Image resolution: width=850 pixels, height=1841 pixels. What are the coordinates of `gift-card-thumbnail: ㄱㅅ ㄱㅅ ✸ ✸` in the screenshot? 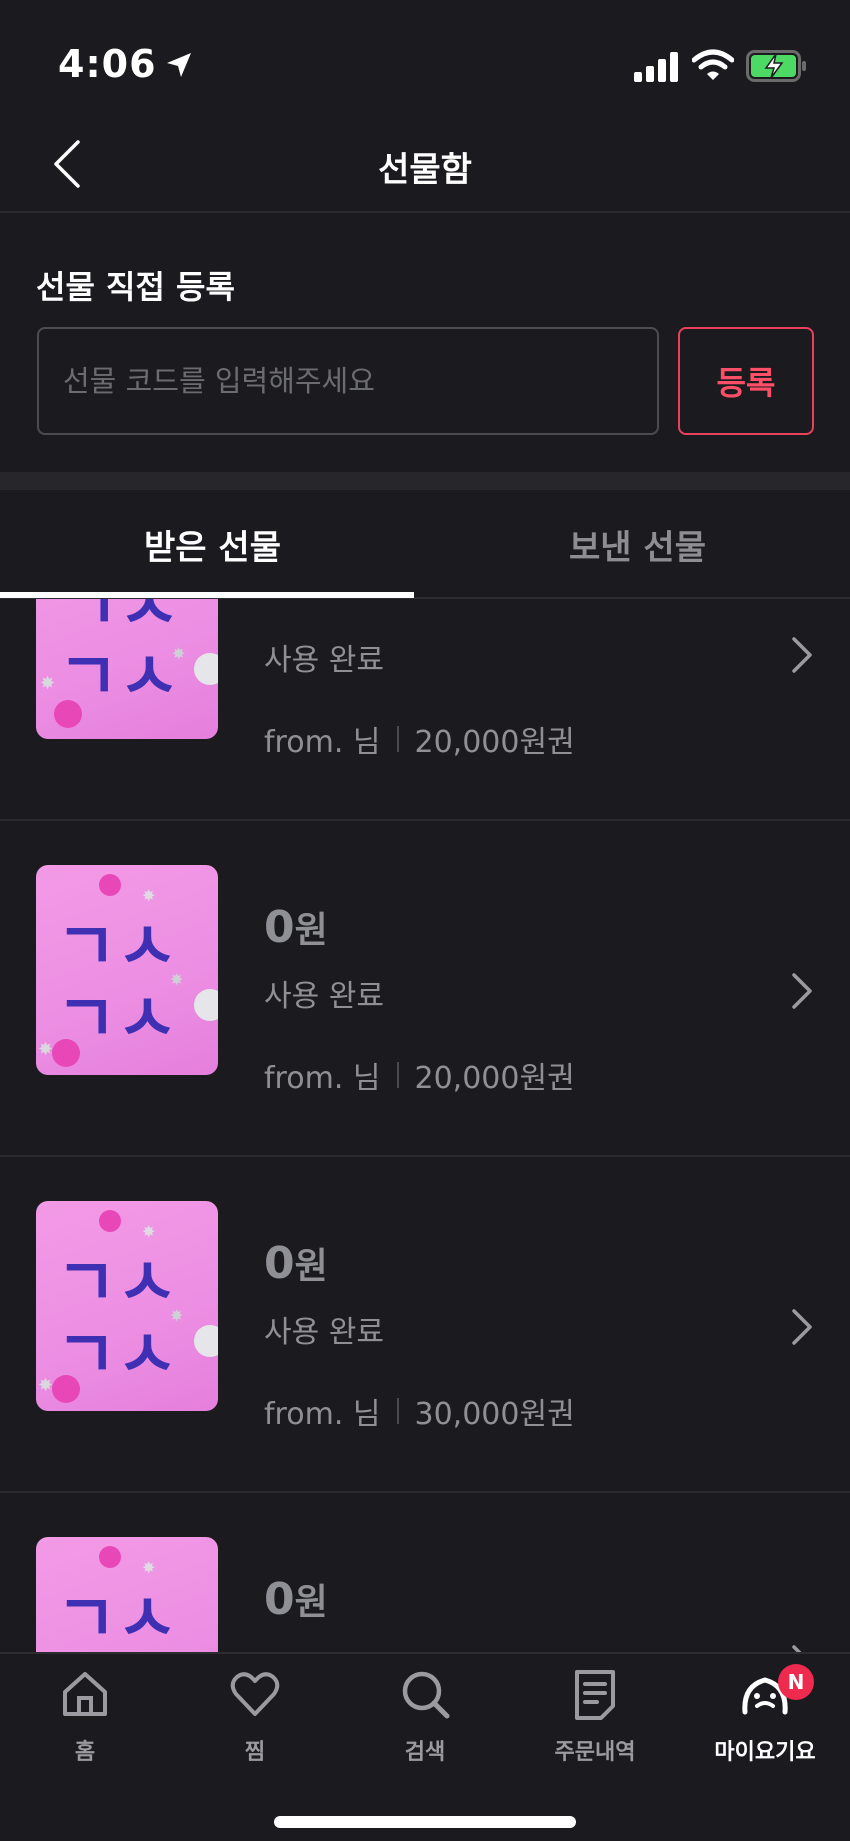 It's located at (127, 669).